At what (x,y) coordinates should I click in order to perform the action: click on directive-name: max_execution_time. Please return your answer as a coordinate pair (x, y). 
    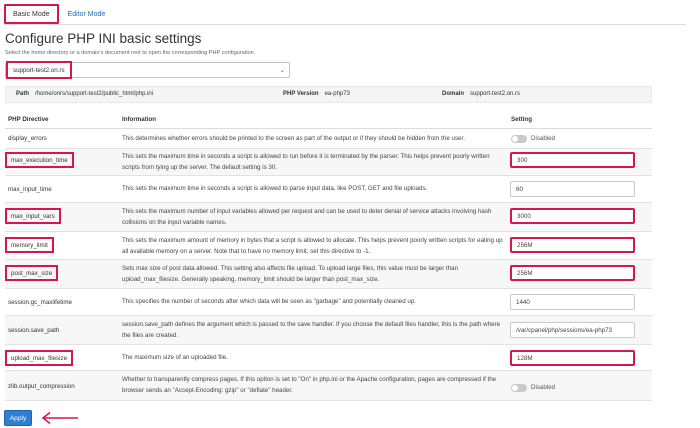
    Looking at the image, I should click on (39, 160).